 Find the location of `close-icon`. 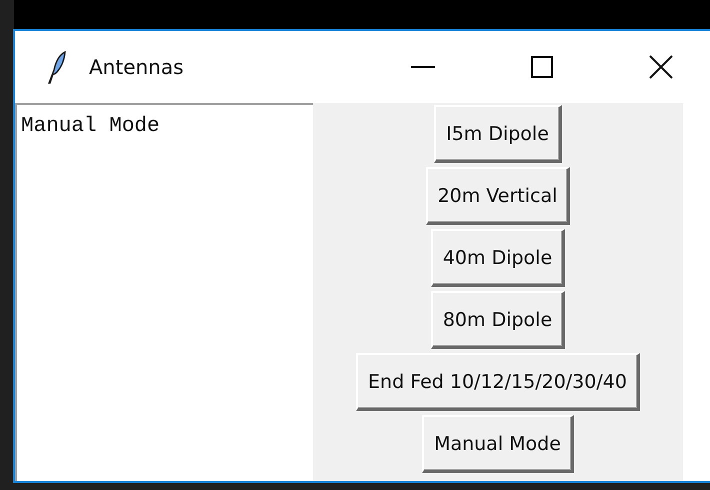

close-icon is located at coordinates (661, 67).